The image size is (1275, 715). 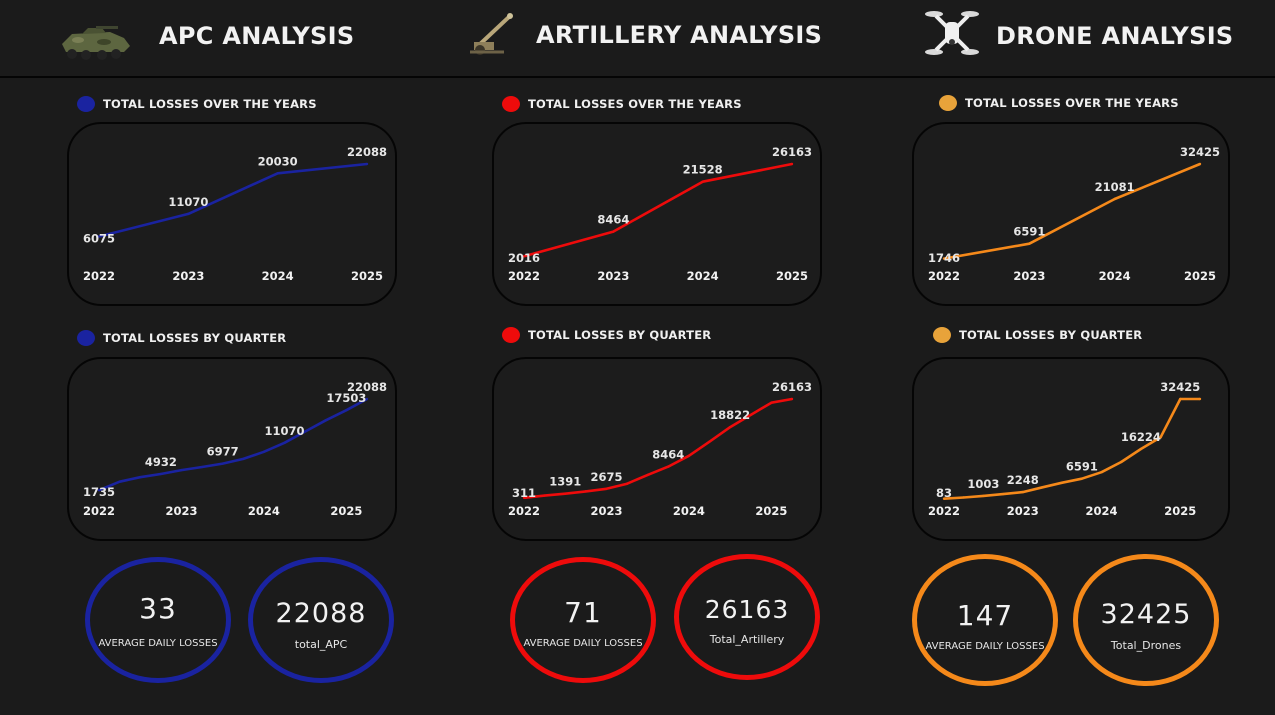 I want to click on apc-total-kpi: 22088 total_APC, so click(x=321, y=620).